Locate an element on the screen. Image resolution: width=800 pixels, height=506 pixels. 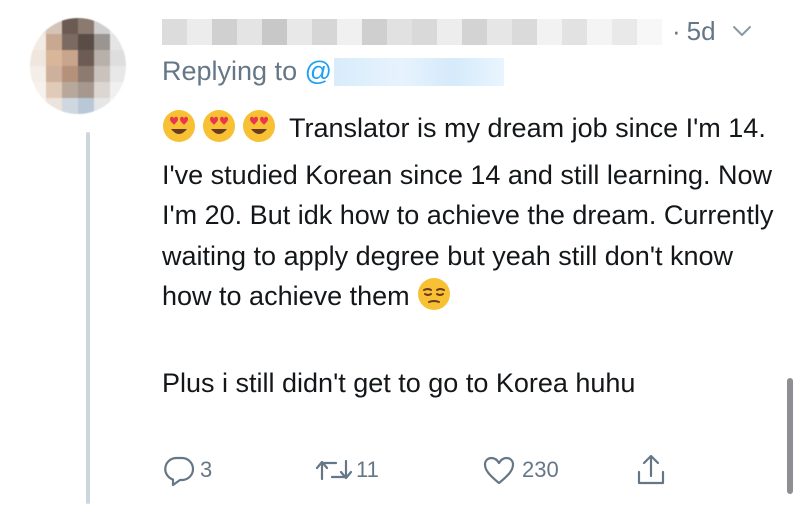
scrollbar-thumb is located at coordinates (790, 436).